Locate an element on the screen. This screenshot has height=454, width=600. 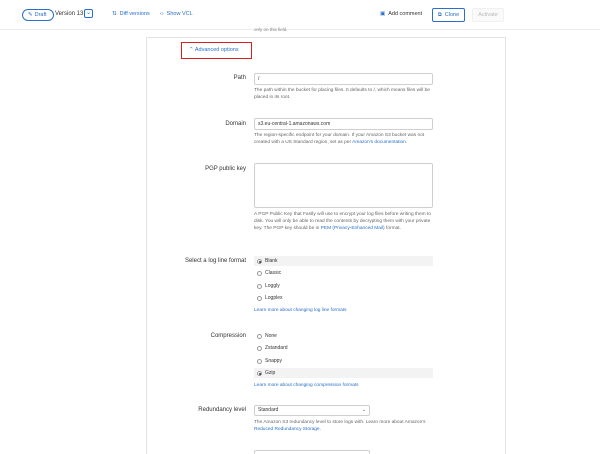
option-label: Blank is located at coordinates (271, 261).